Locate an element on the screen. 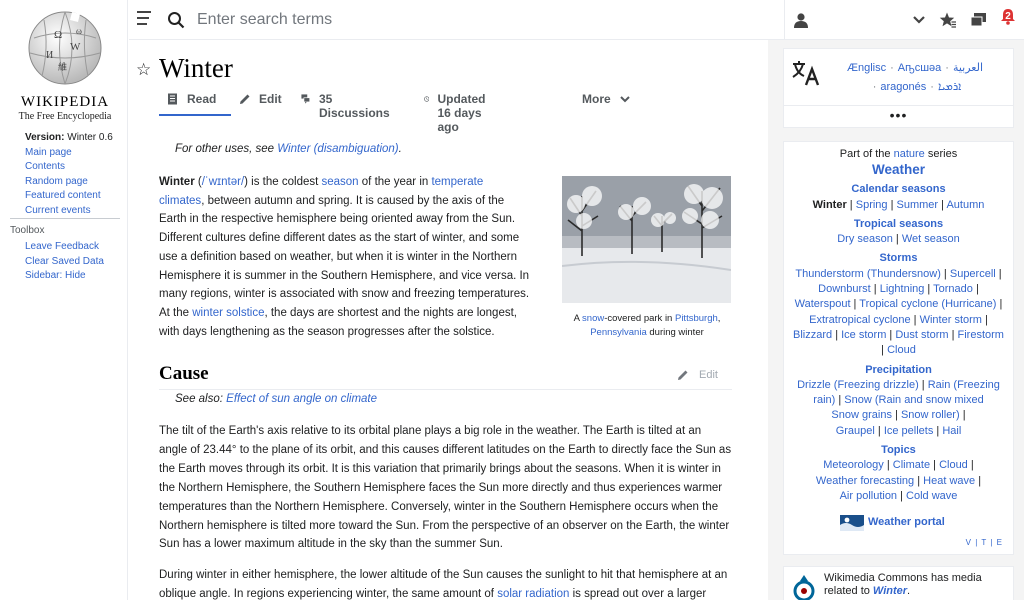 This screenshot has width=1024, height=600. navbox-item: Air pollution is located at coordinates (868, 496).